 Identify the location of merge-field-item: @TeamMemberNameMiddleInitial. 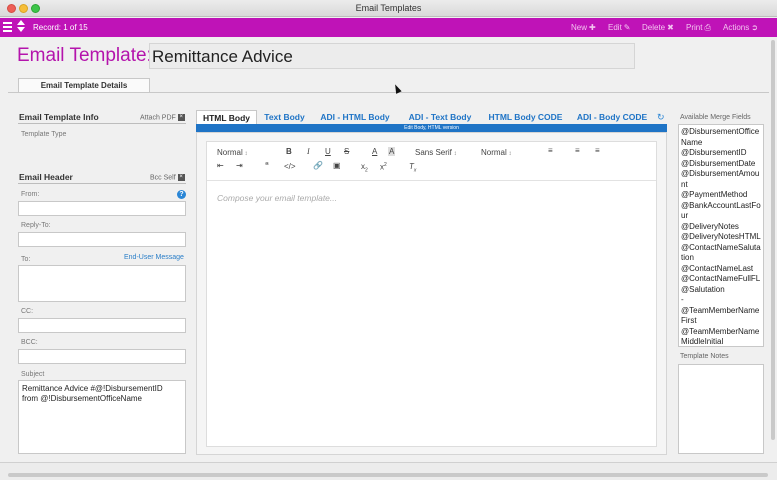
(721, 337).